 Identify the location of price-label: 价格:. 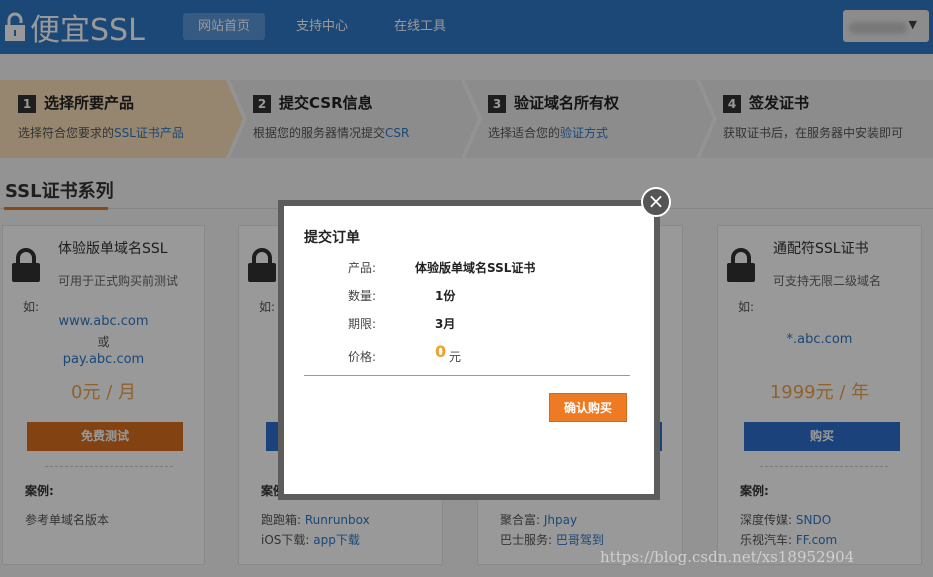
(362, 357).